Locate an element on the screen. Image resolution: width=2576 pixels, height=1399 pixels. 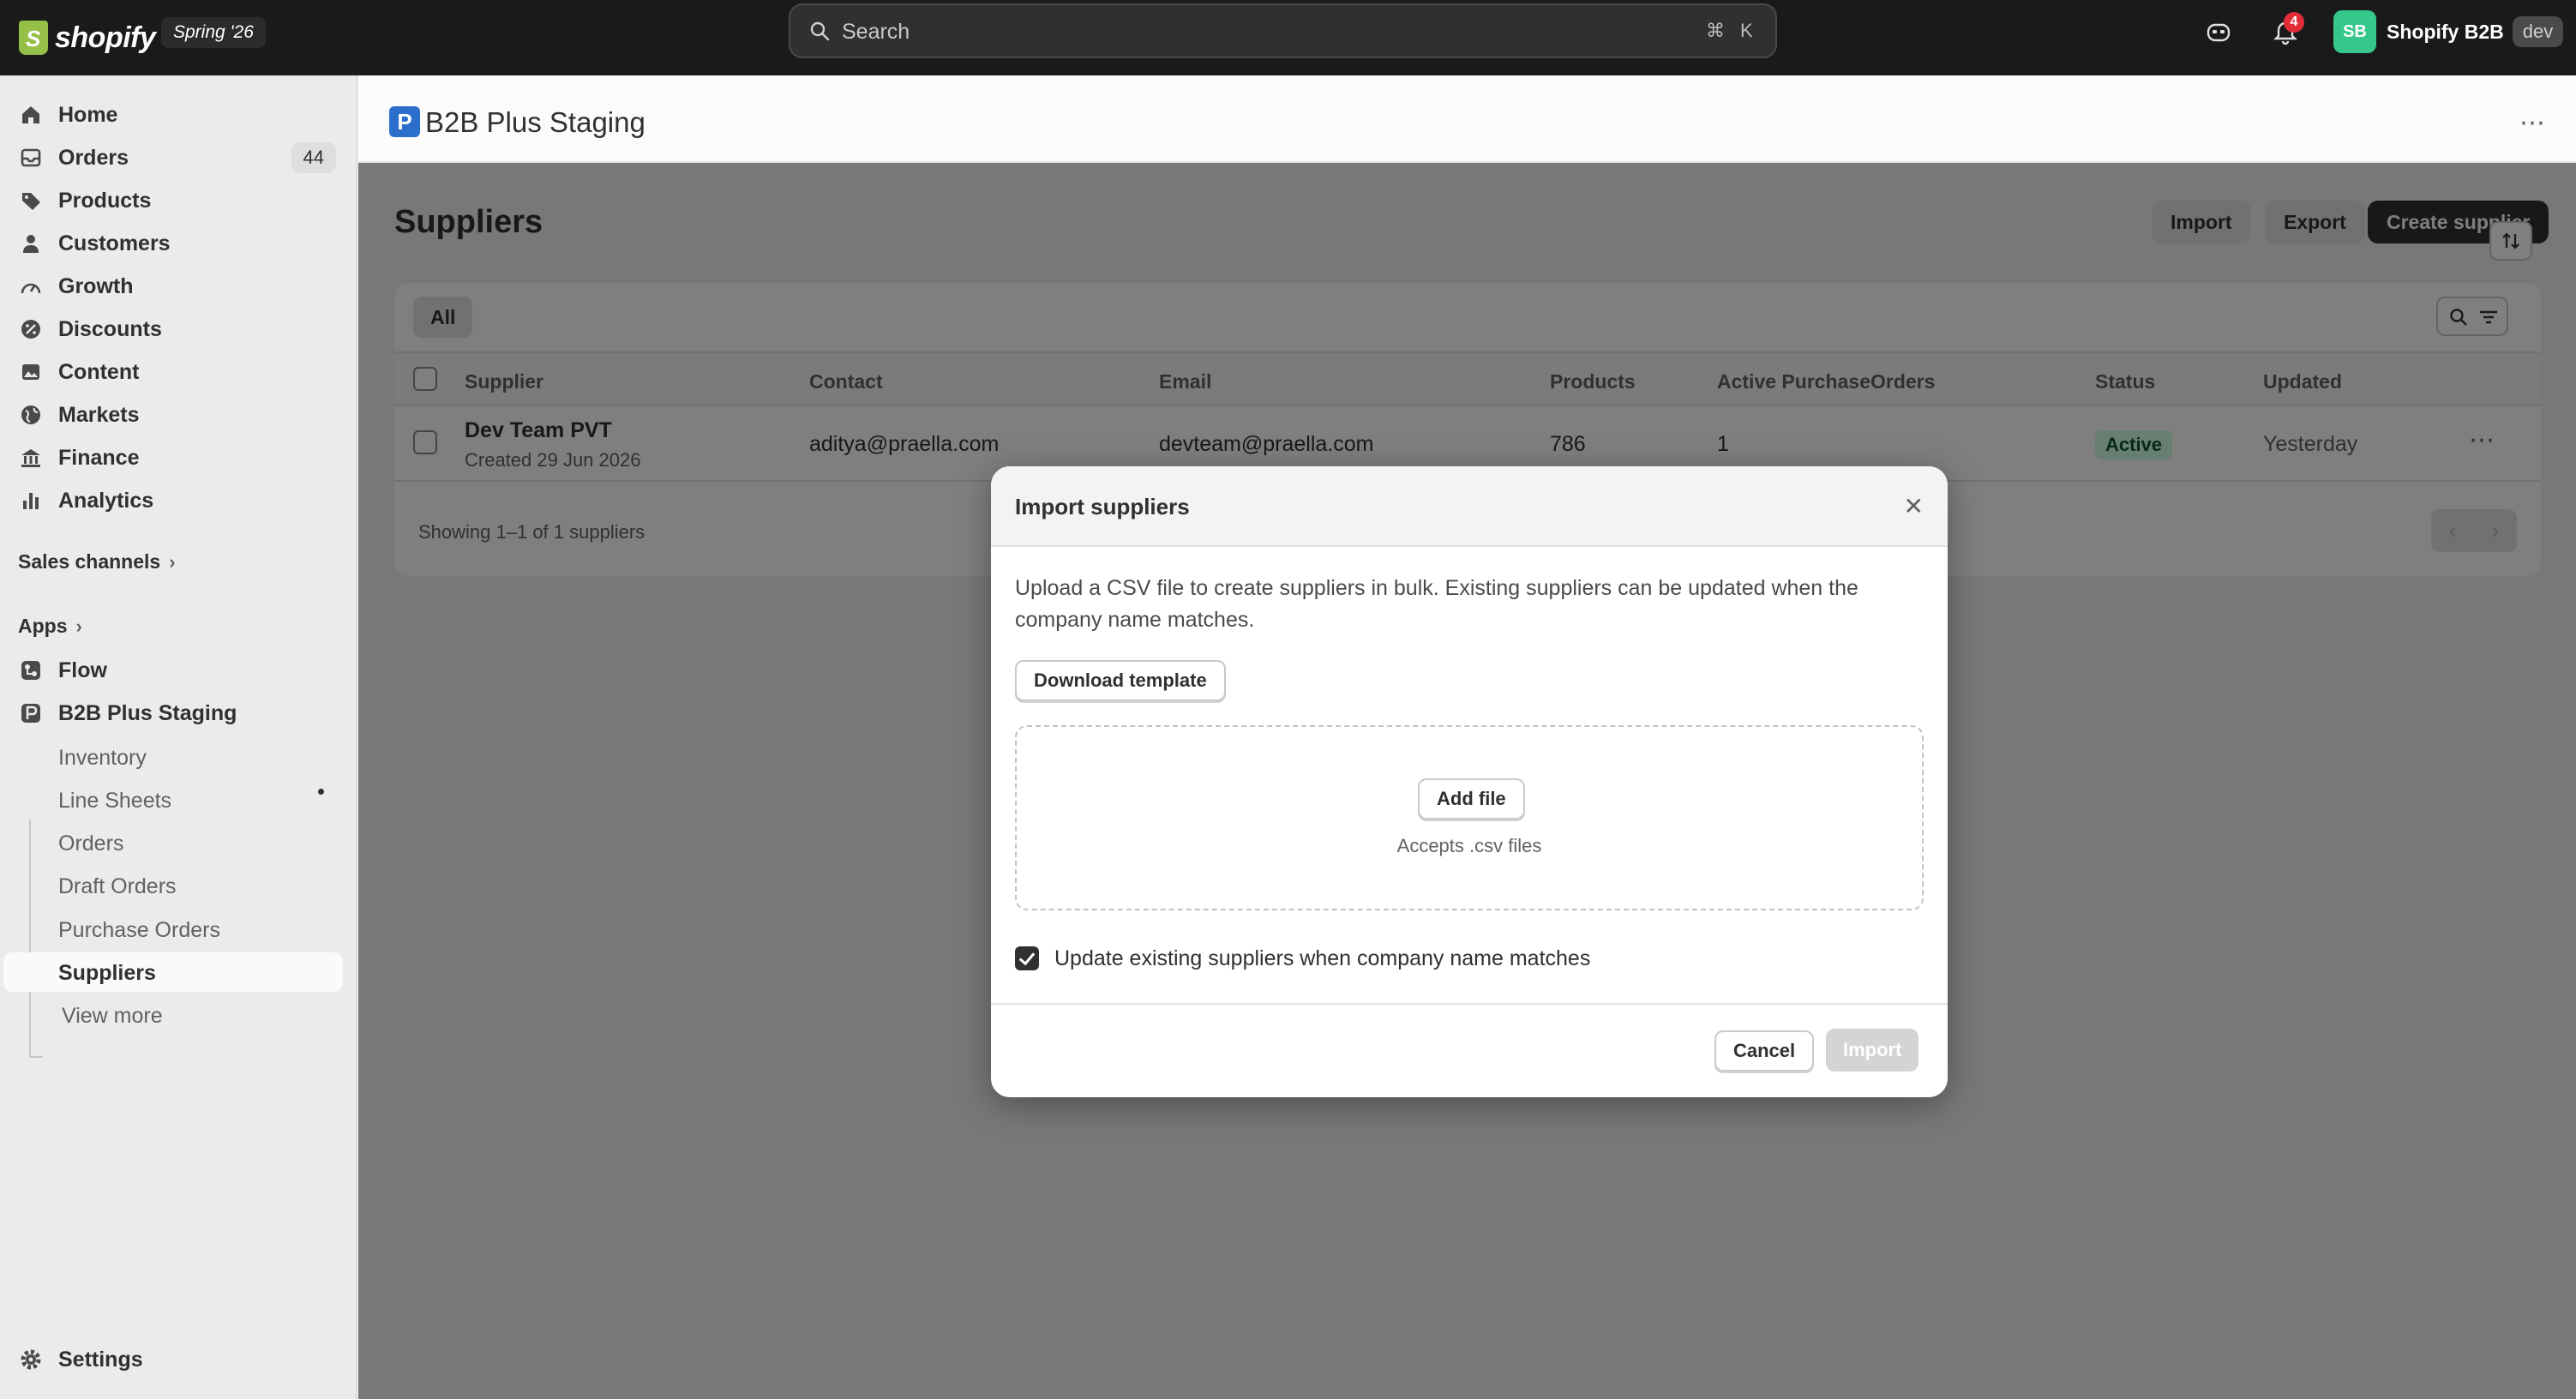
orders-count-badge: 44 is located at coordinates (313, 157).